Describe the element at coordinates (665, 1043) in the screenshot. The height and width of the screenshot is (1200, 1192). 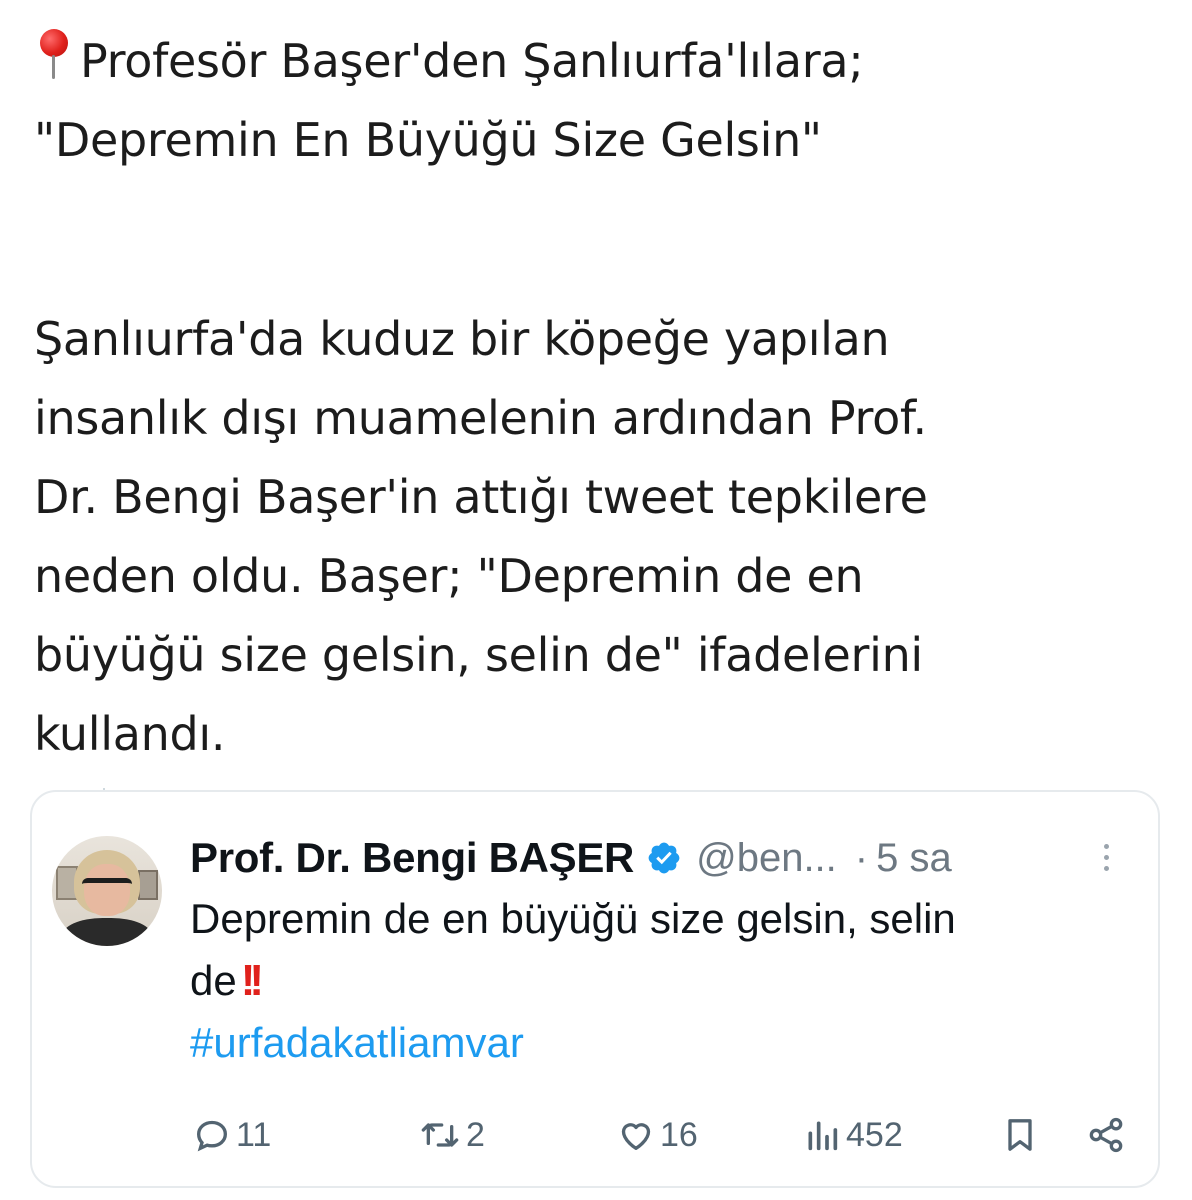
I see `hashtag-link: #urfadakatliamvar` at that location.